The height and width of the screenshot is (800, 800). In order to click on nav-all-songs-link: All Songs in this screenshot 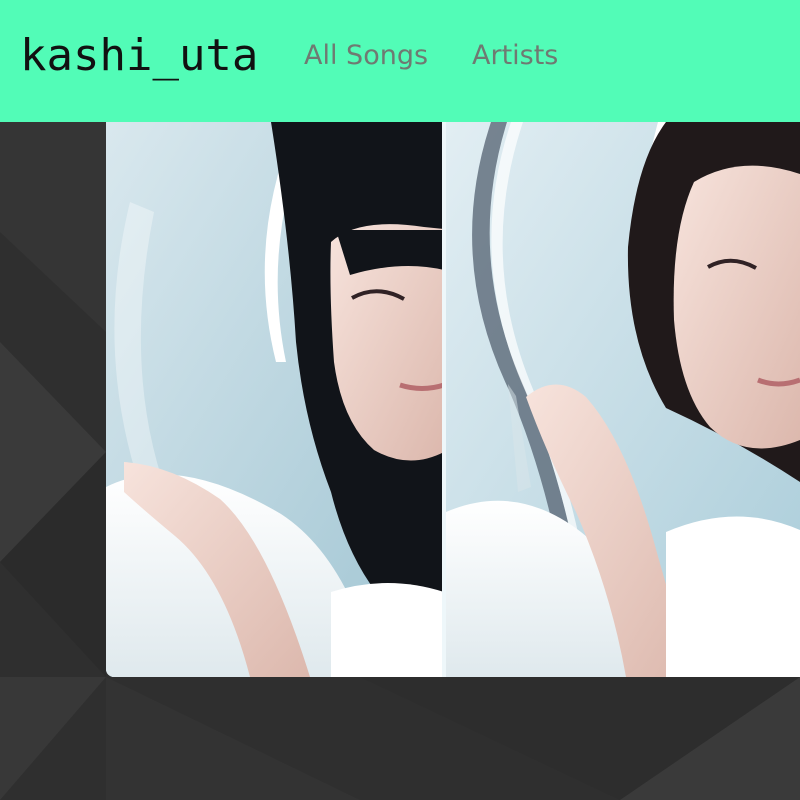, I will do `click(366, 56)`.